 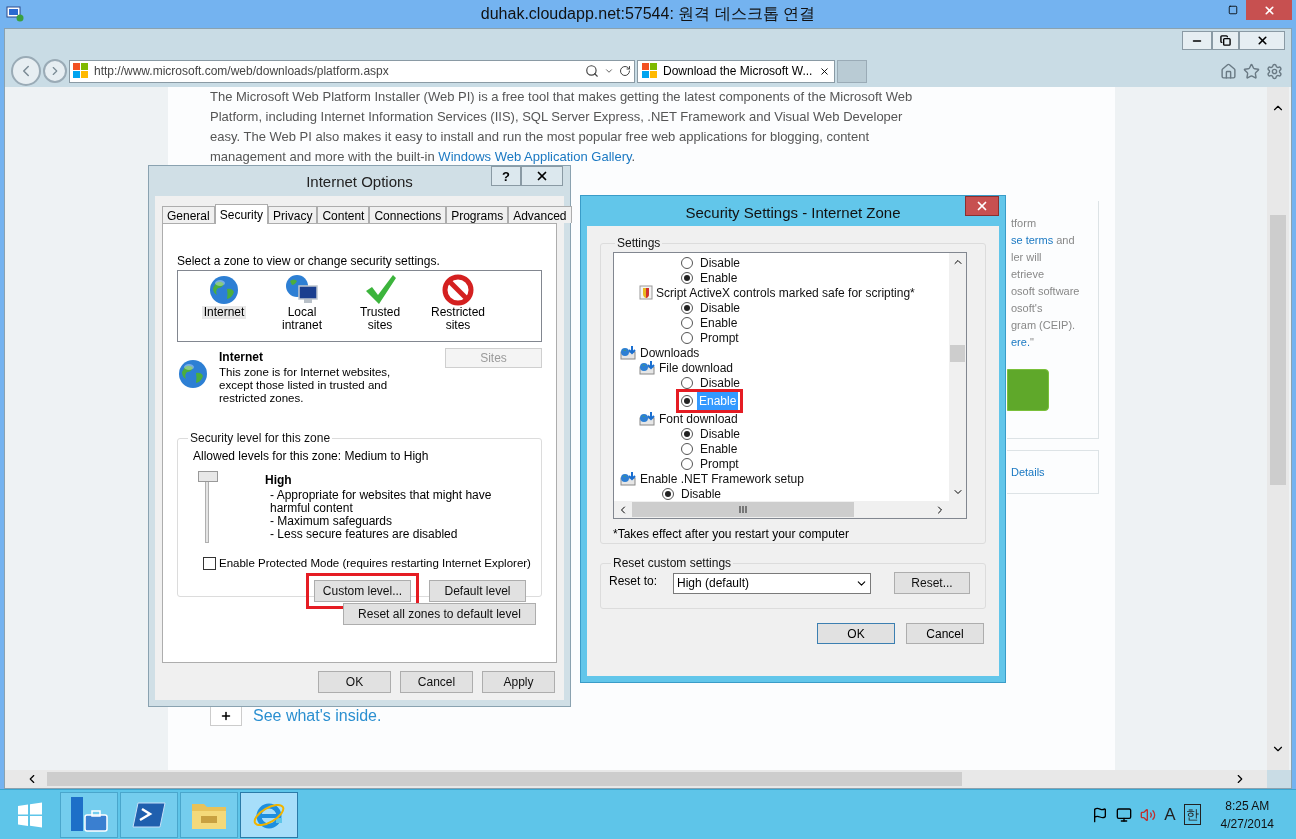 What do you see at coordinates (352, 71) in the screenshot?
I see `address-bar: http://www.microsoft.com/web/downloads/platform.aspx` at bounding box center [352, 71].